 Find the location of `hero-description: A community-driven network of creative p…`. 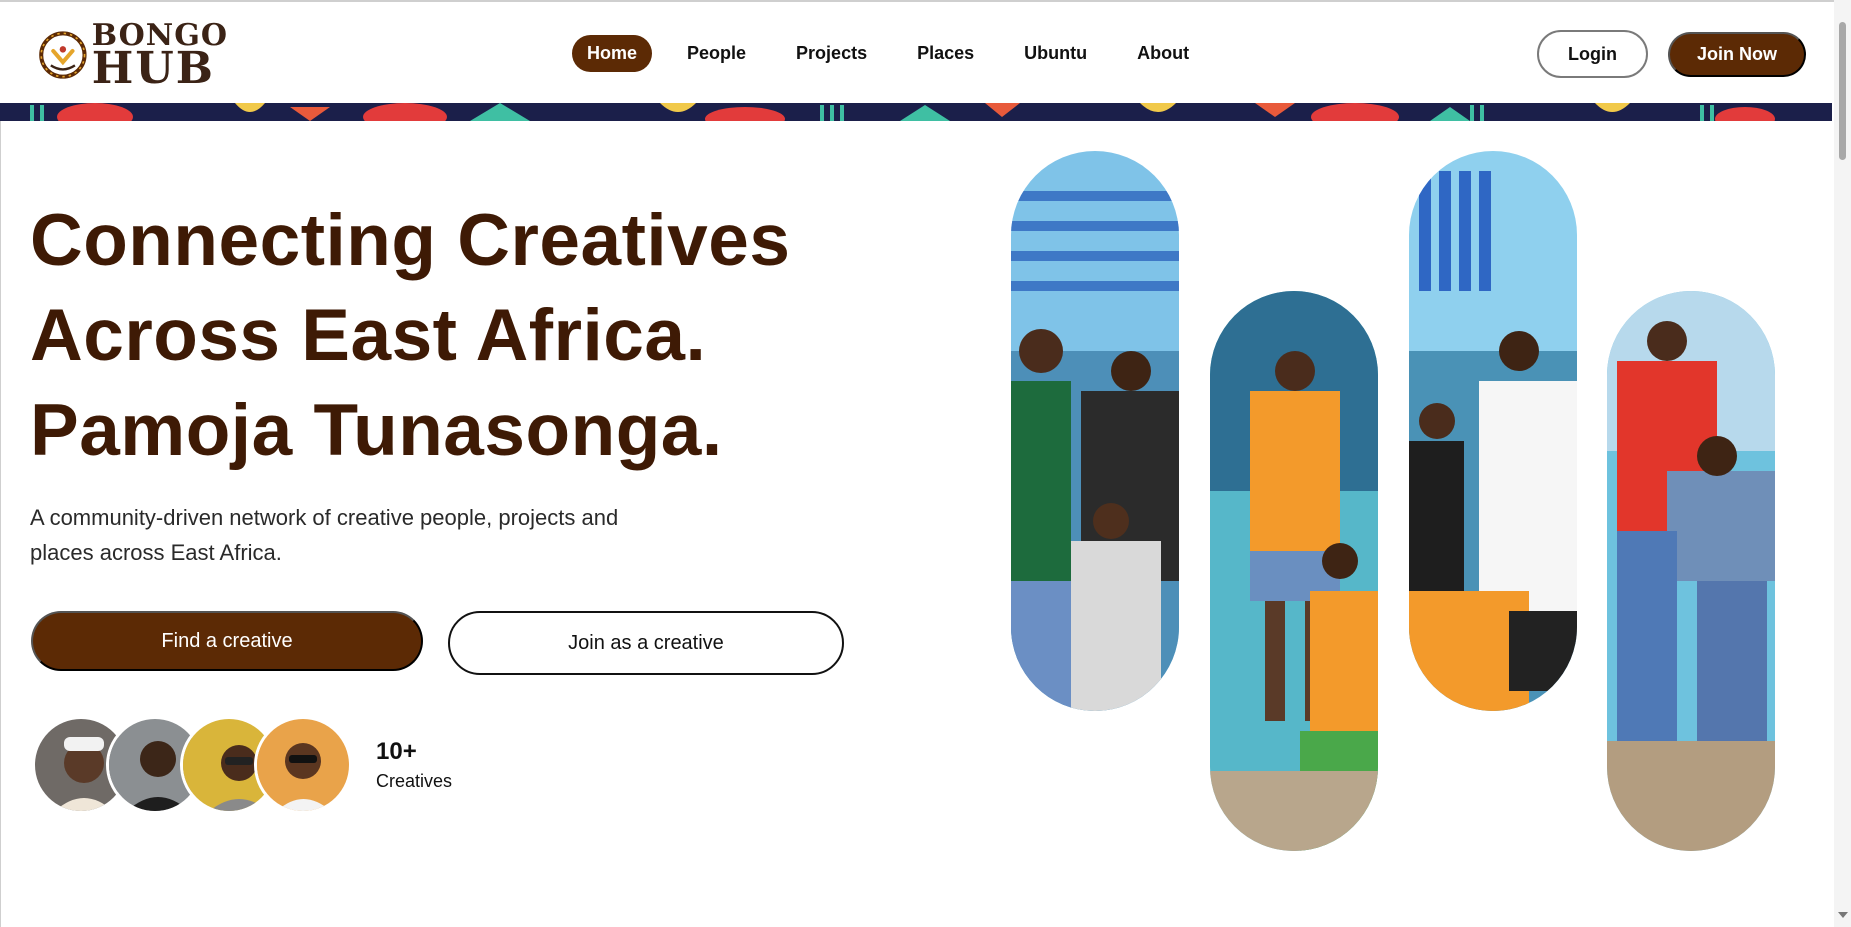

hero-description: A community-driven network of creative p… is located at coordinates (324, 535).